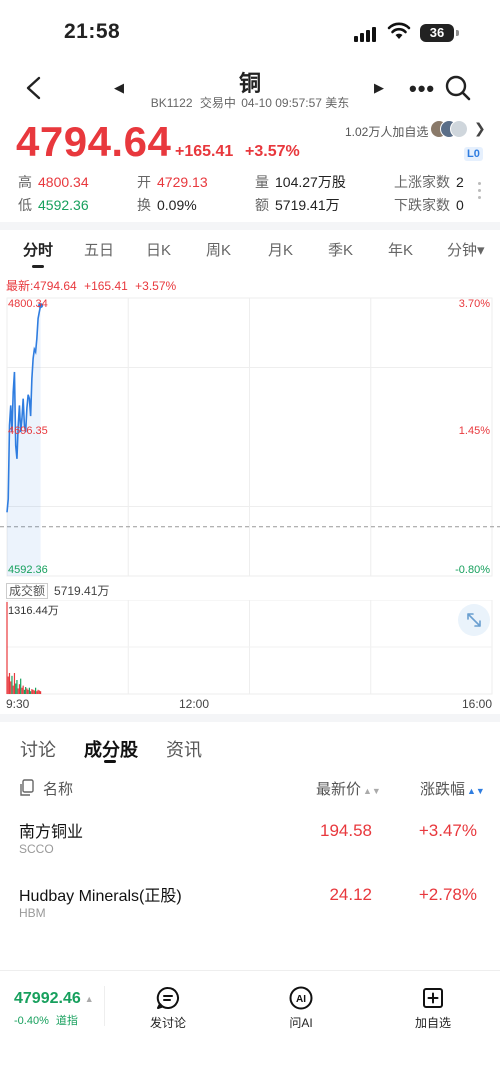  I want to click on current-price: 4794.64, so click(94, 141).